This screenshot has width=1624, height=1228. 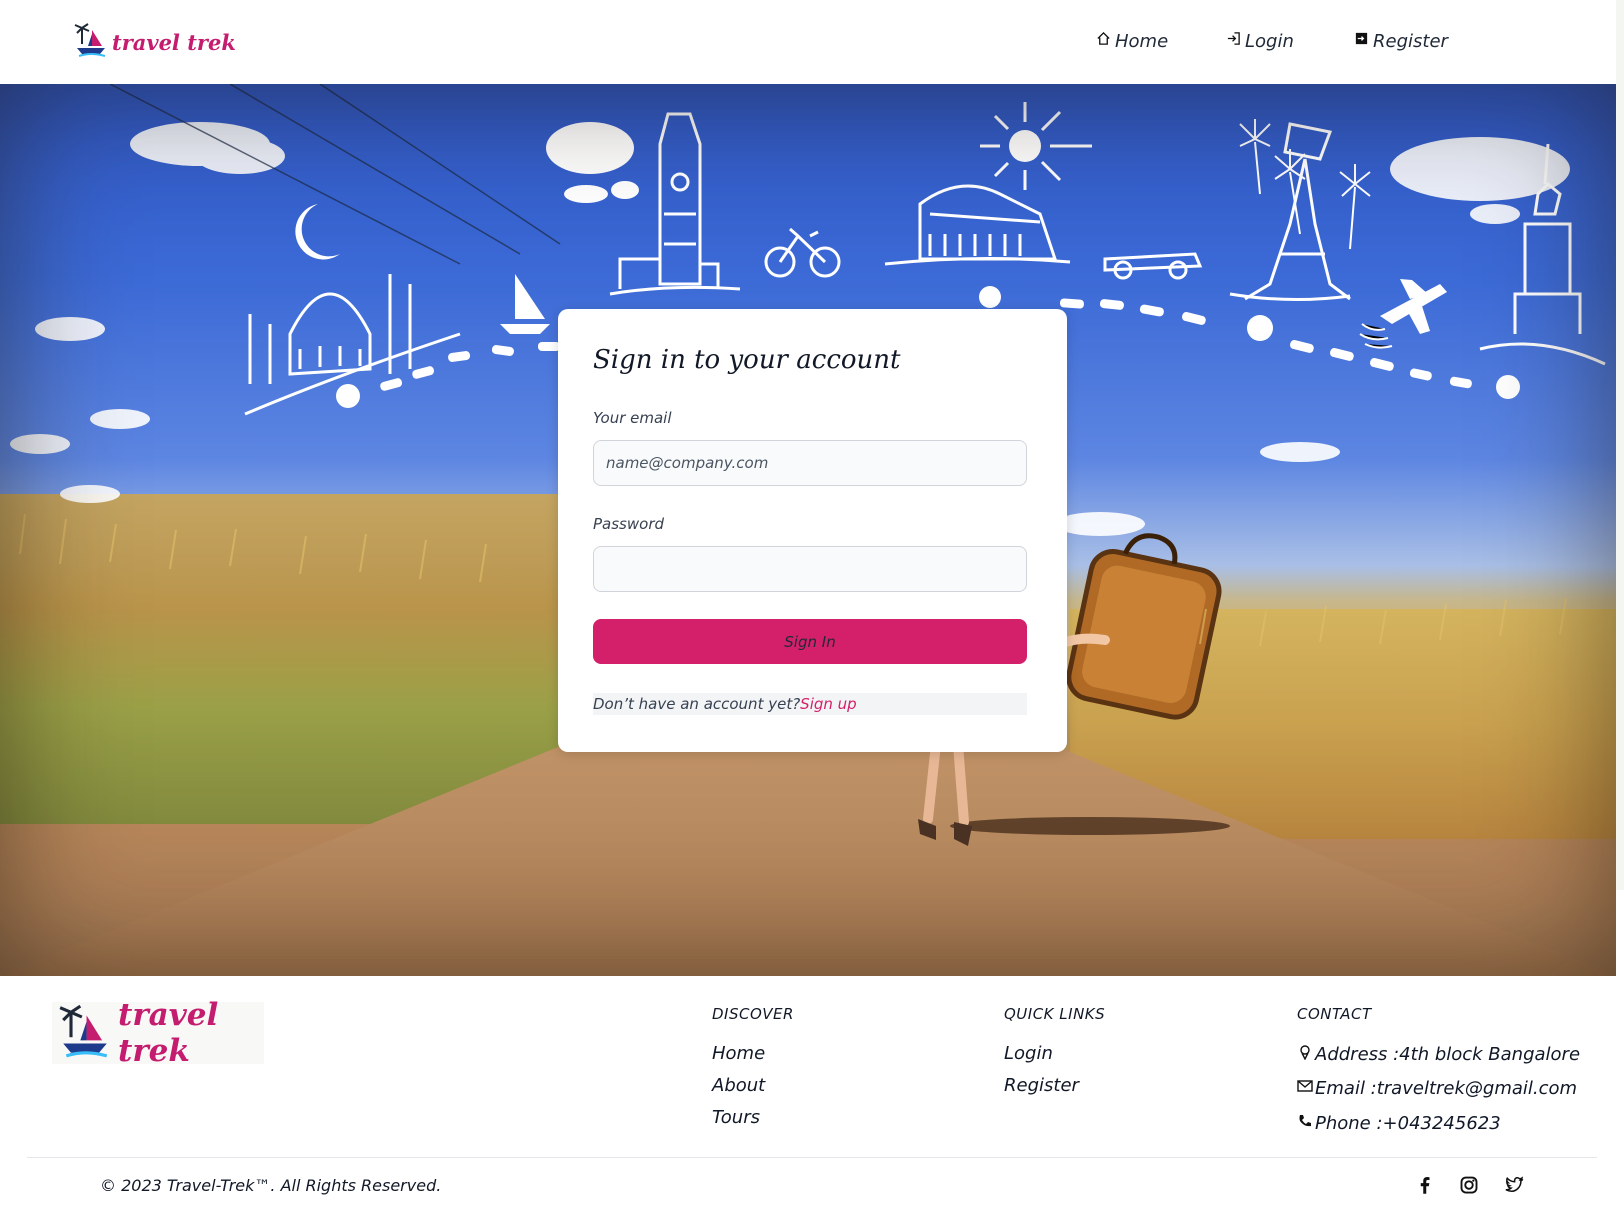 What do you see at coordinates (1269, 41) in the screenshot?
I see `nav-login-label: Login` at bounding box center [1269, 41].